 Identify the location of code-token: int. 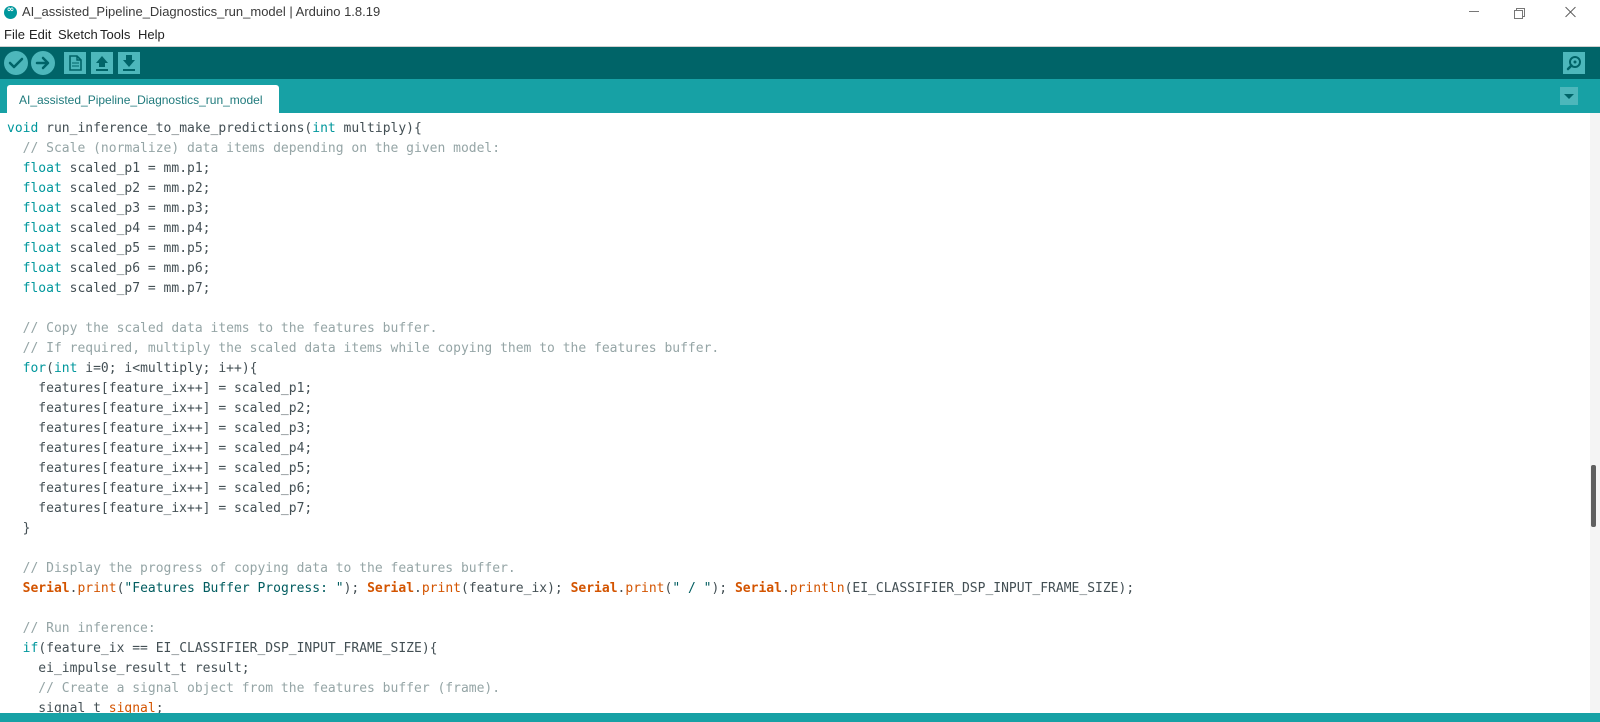
(65, 368).